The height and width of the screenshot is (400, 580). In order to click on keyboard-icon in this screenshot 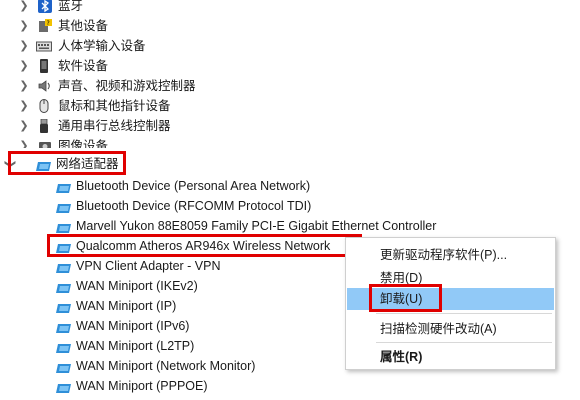, I will do `click(44, 46)`.